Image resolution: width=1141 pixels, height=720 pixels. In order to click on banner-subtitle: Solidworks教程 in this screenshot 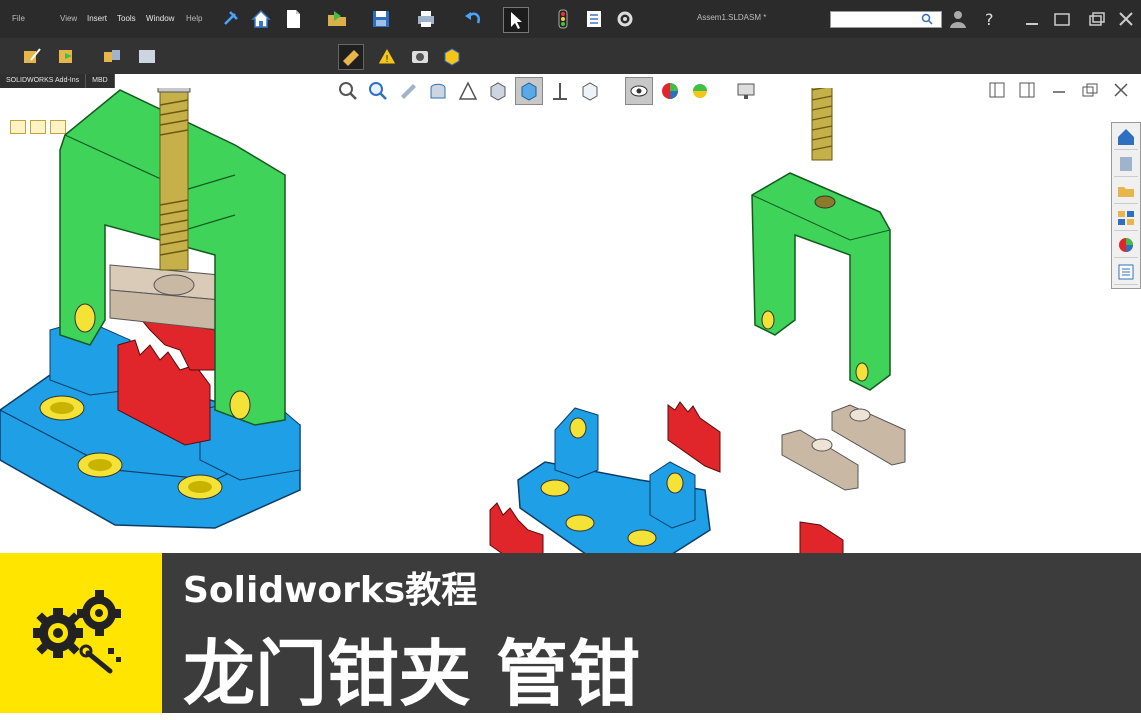, I will do `click(330, 590)`.